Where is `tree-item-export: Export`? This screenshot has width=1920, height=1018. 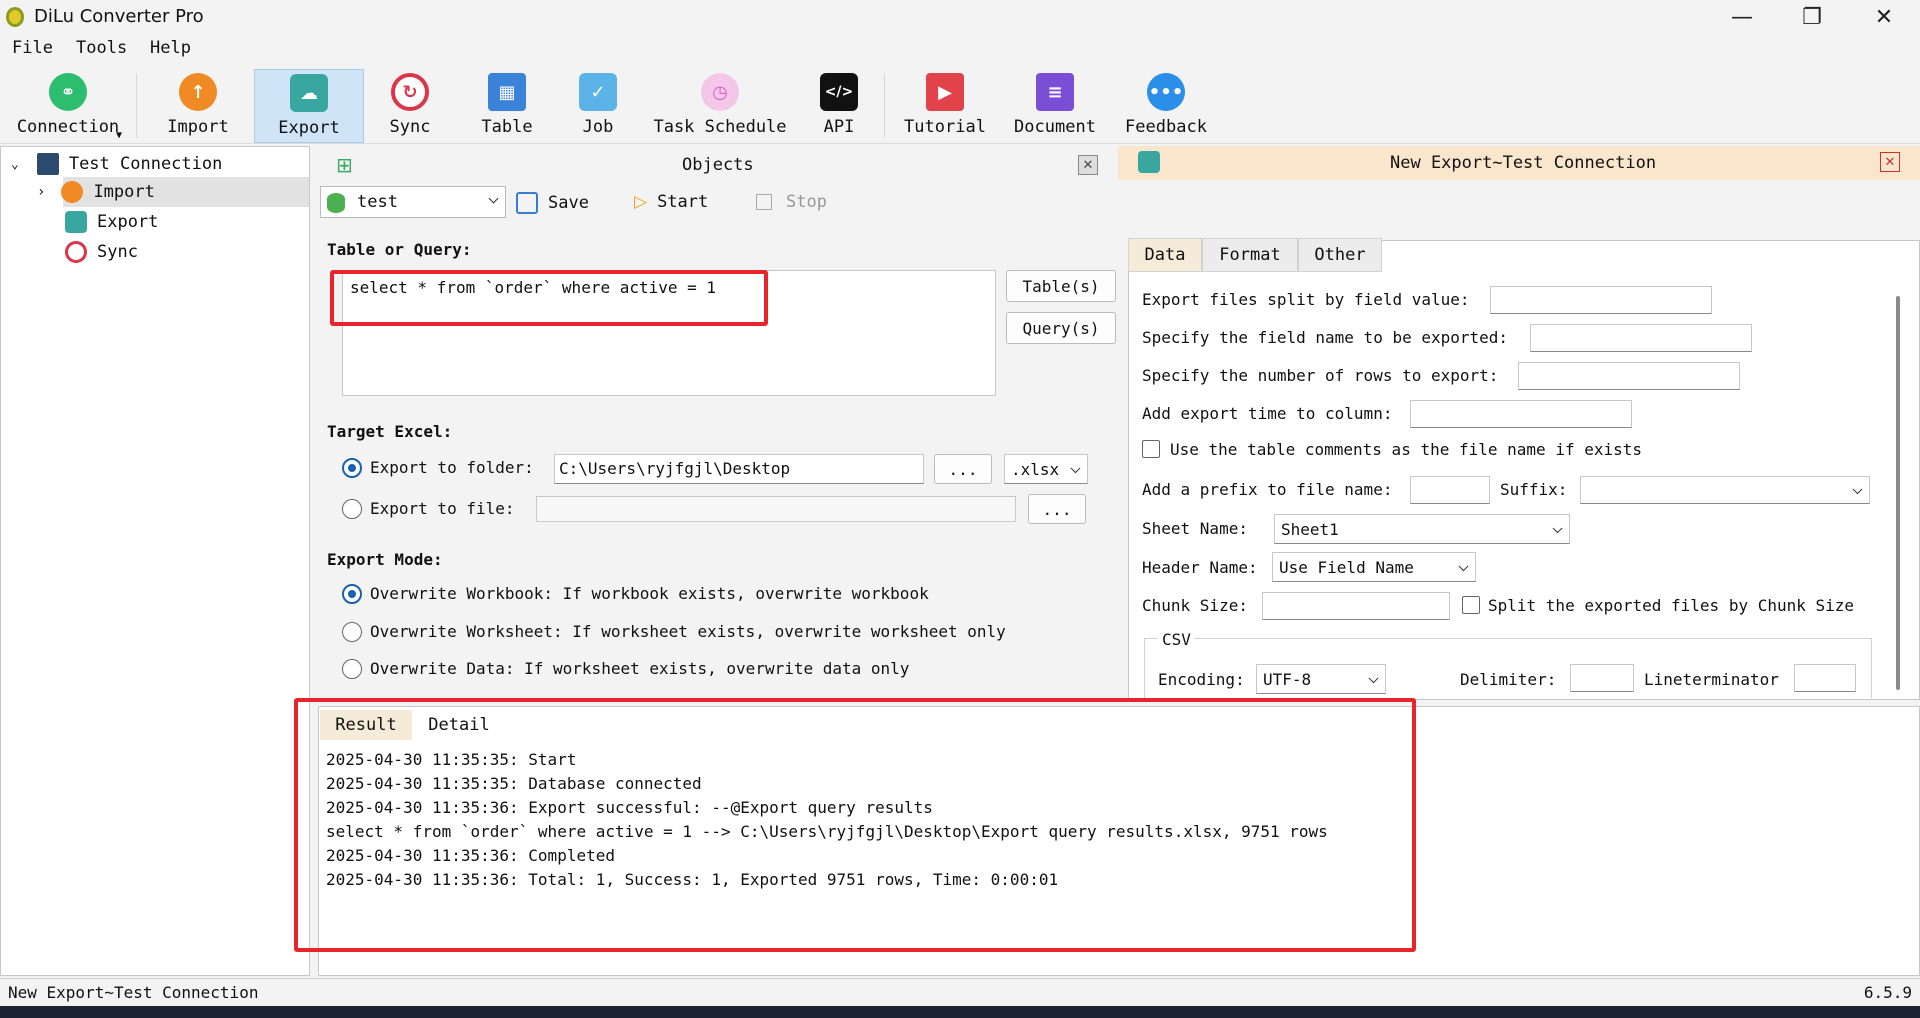 tree-item-export: Export is located at coordinates (111, 222).